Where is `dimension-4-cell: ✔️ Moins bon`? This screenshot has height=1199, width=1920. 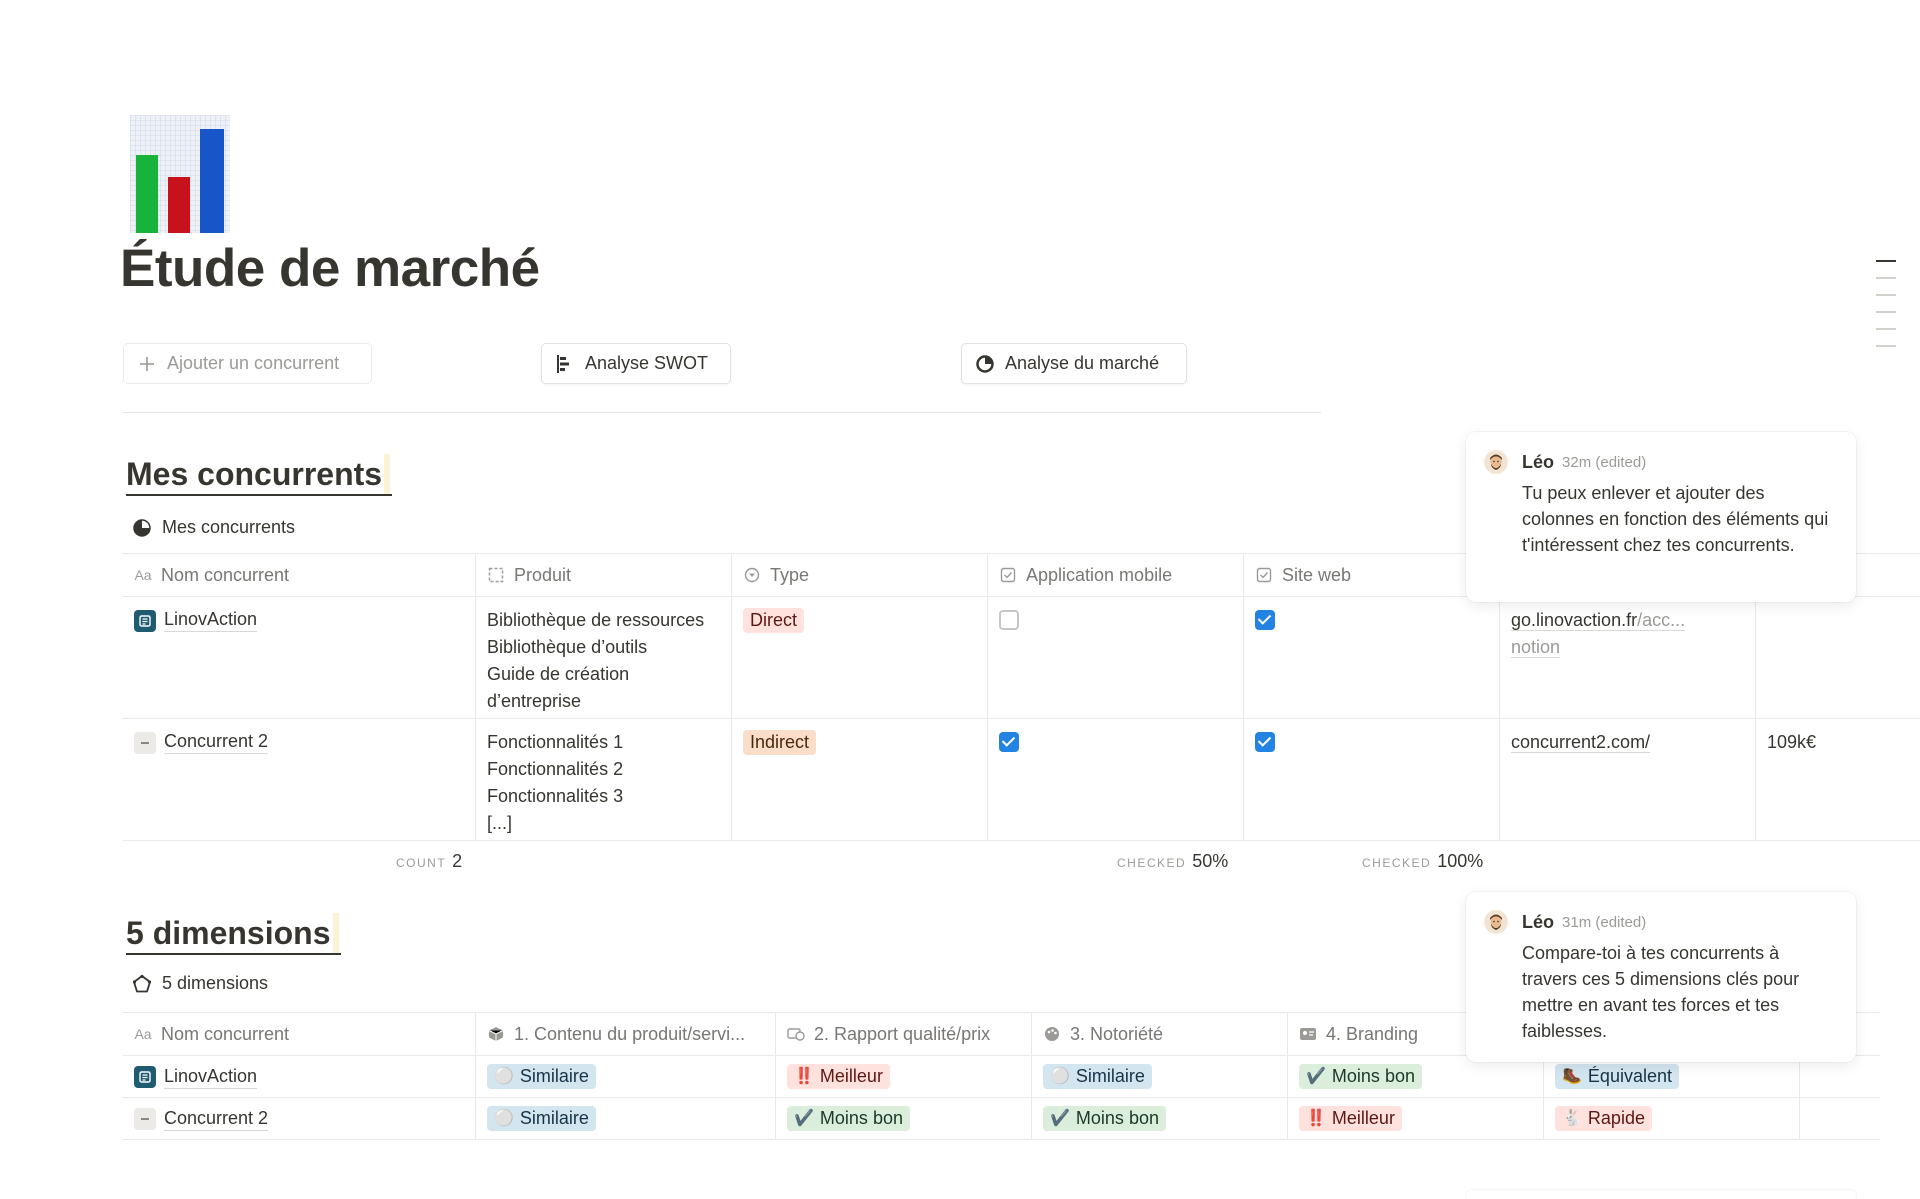 dimension-4-cell: ✔️ Moins bon is located at coordinates (1416, 1076).